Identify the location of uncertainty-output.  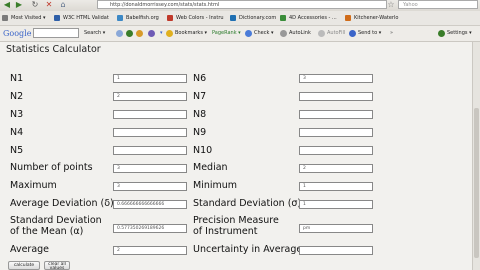
(336, 250).